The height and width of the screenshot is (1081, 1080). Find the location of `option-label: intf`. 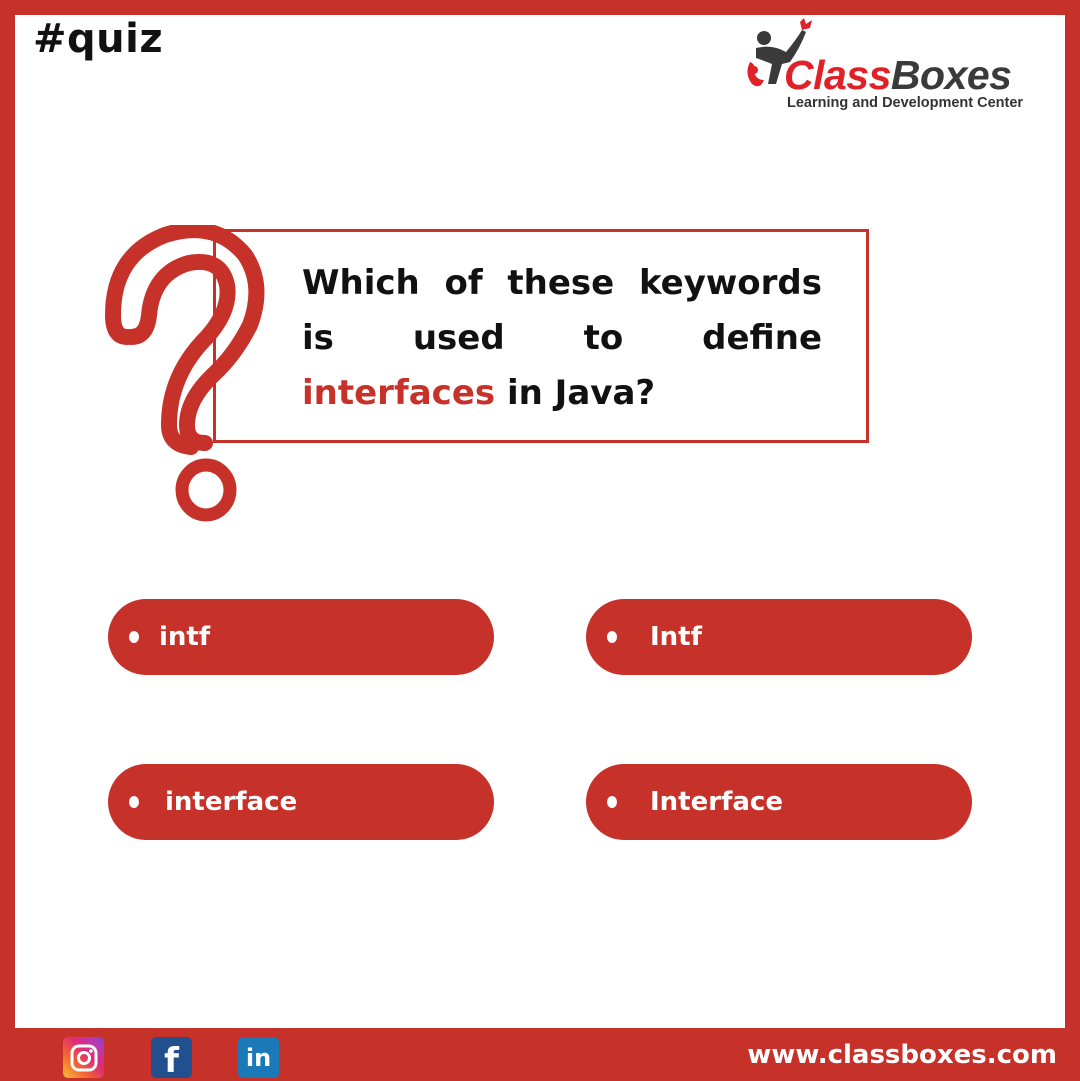

option-label: intf is located at coordinates (185, 637).